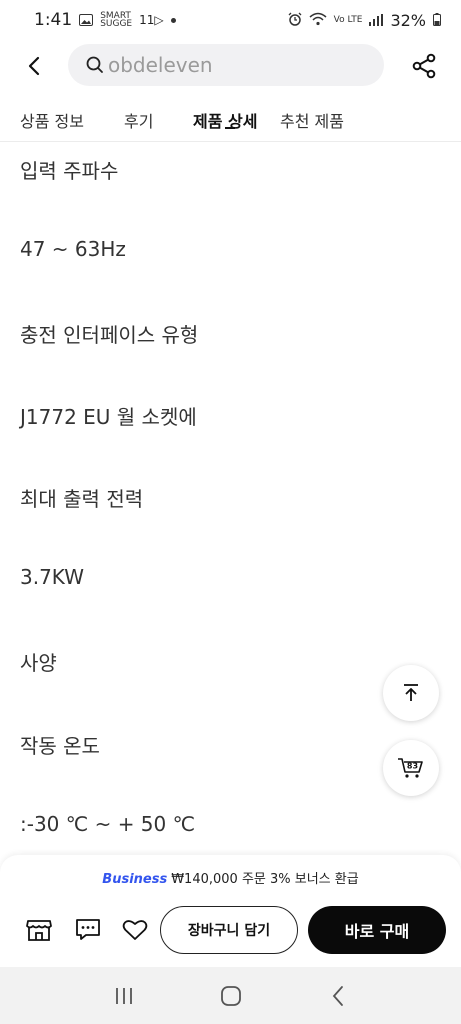  Describe the element at coordinates (312, 120) in the screenshot. I see `tab-recommended: 추천 제품` at that location.